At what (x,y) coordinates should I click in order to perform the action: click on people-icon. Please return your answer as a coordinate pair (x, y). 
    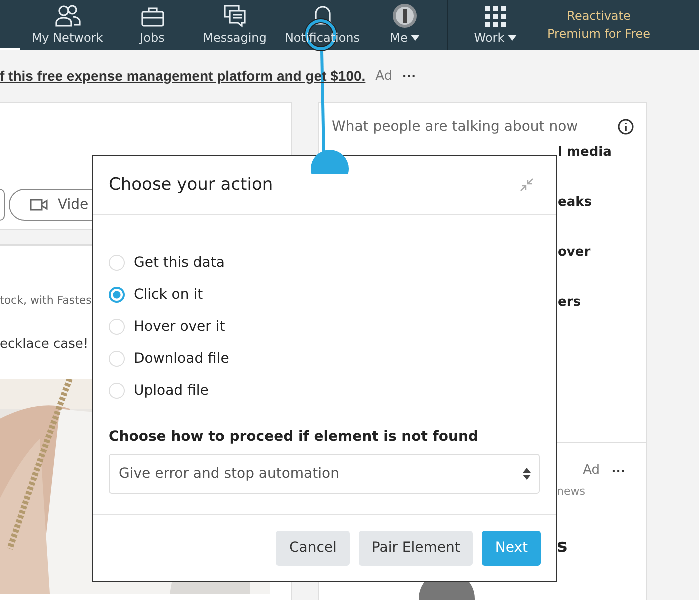
    Looking at the image, I should click on (67, 16).